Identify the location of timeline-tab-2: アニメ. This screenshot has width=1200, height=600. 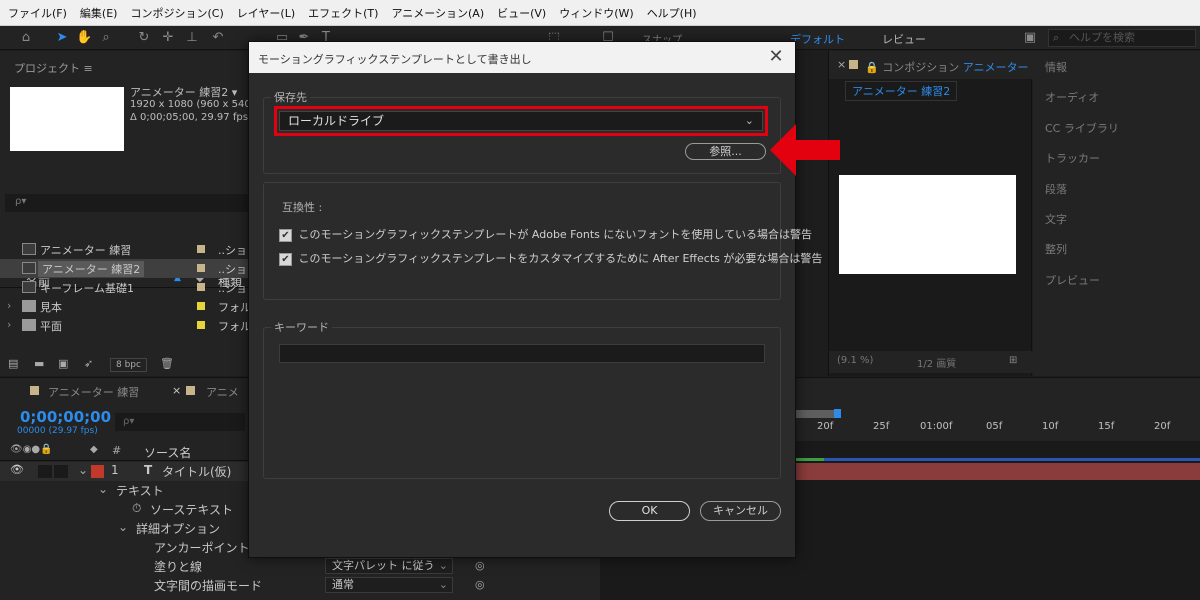
(222, 392).